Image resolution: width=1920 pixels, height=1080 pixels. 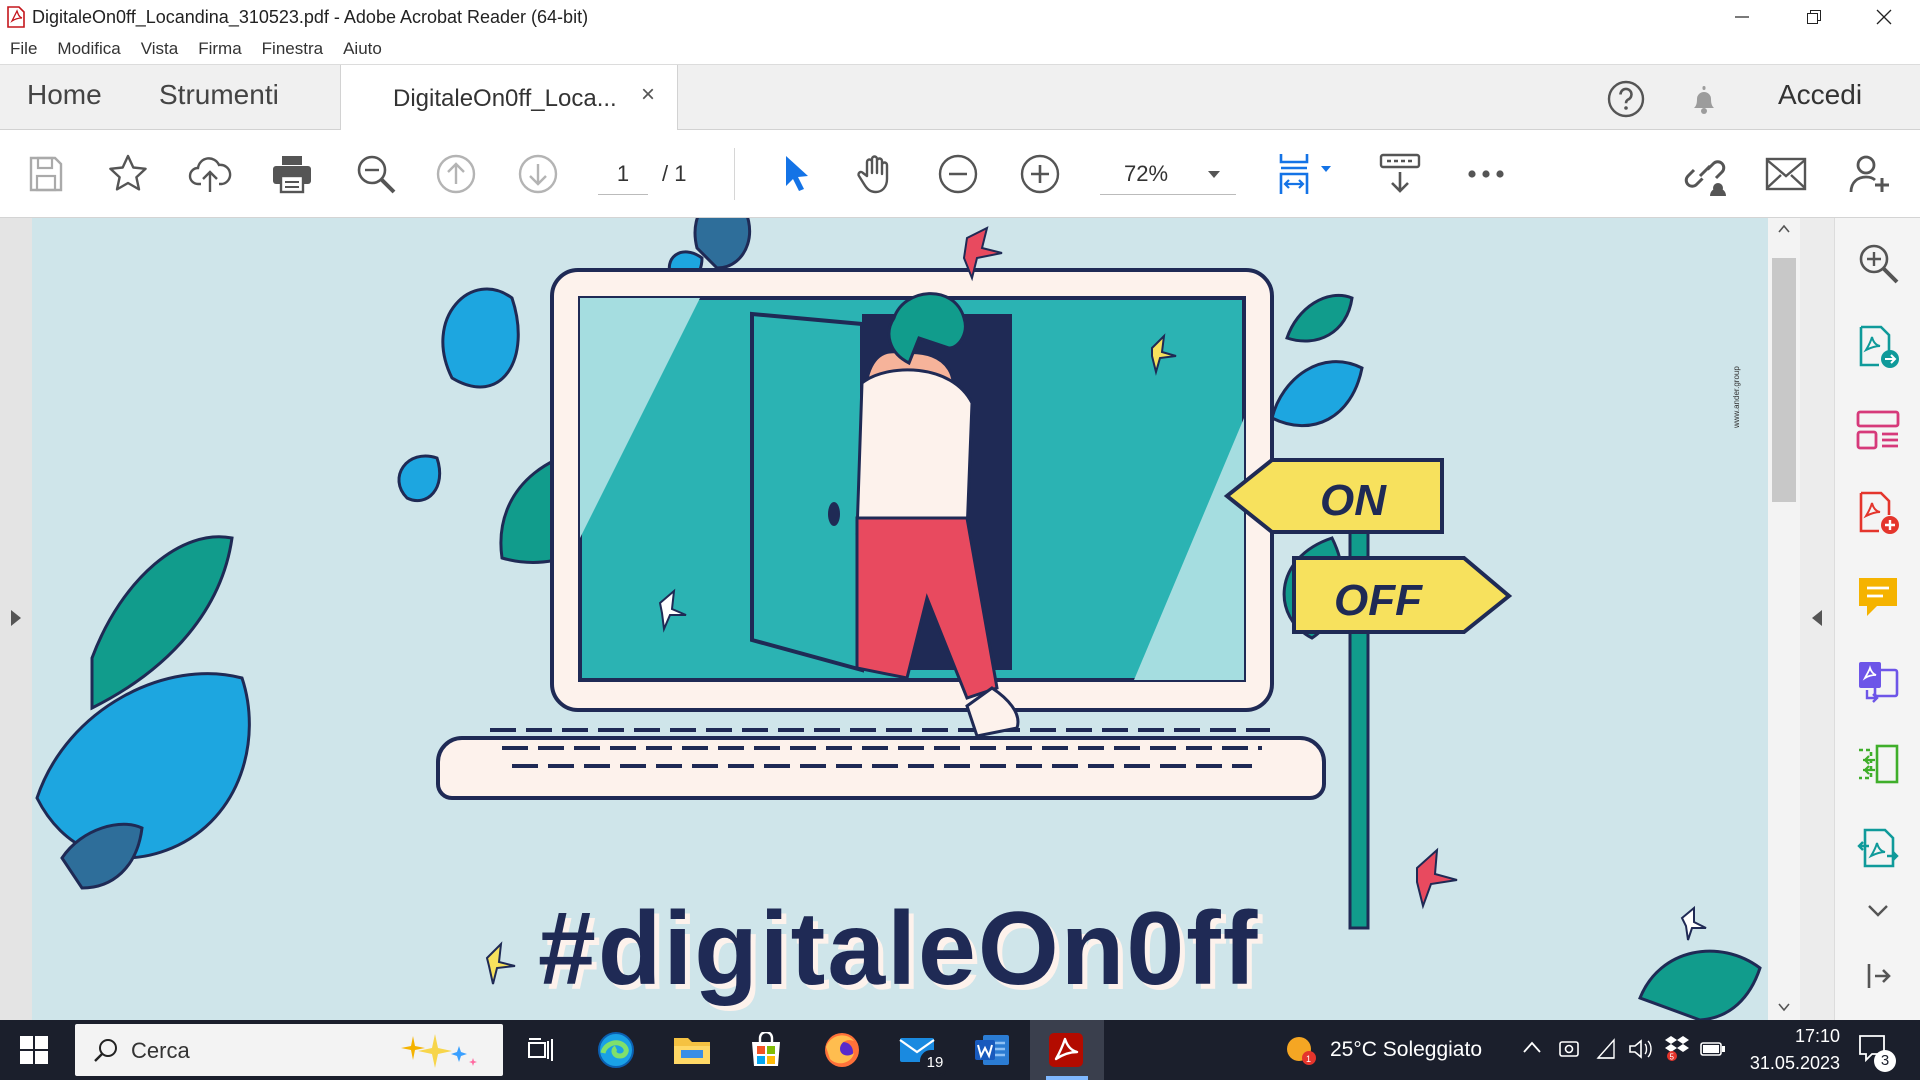 What do you see at coordinates (456, 174) in the screenshot?
I see `previous-page-icon` at bounding box center [456, 174].